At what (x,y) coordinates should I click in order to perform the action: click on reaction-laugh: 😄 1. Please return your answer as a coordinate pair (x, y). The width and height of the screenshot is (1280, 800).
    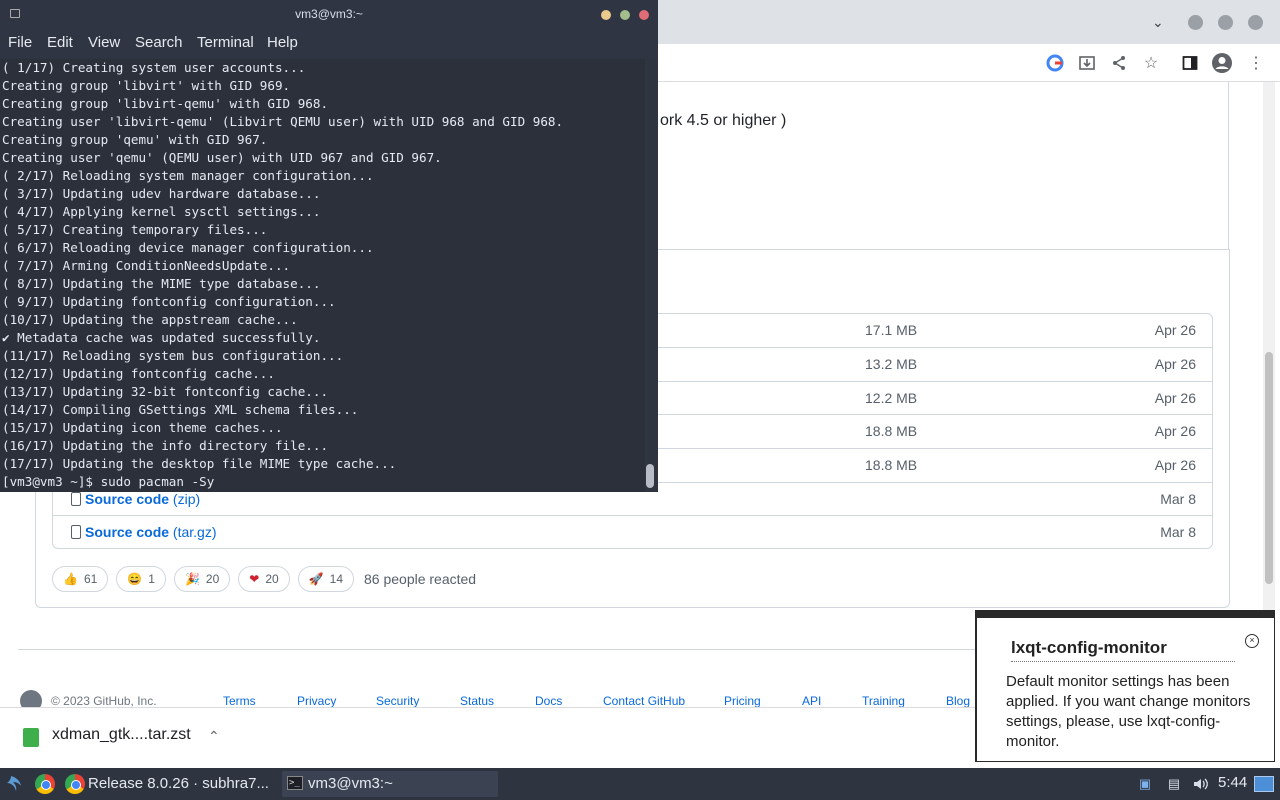
    Looking at the image, I should click on (141, 579).